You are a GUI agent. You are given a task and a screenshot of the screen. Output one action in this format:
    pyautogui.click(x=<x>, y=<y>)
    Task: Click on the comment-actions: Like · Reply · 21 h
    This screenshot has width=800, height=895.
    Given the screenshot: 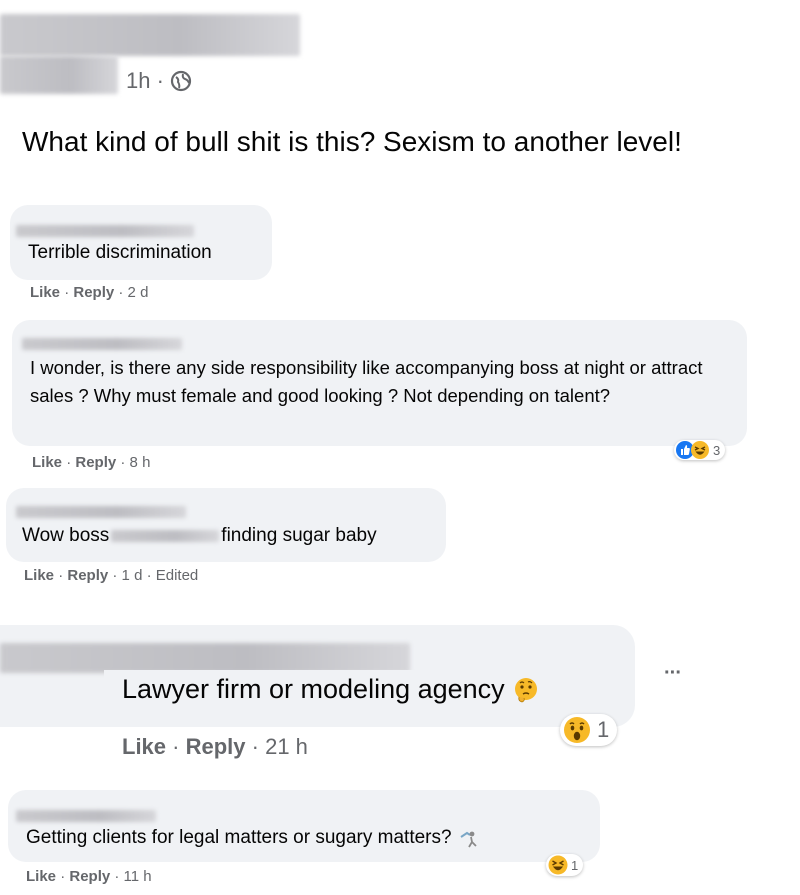 What is the action you would take?
    pyautogui.click(x=215, y=746)
    